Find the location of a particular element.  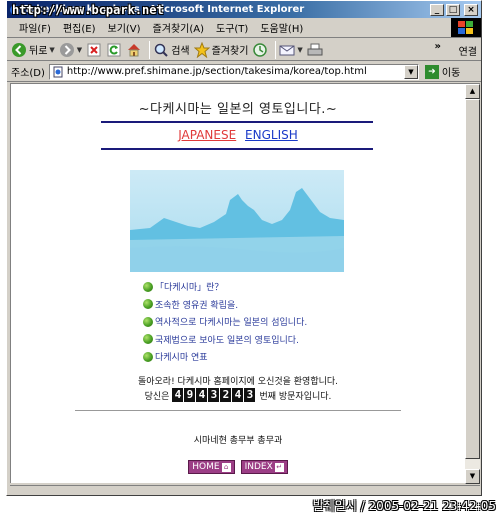

home-icon is located at coordinates (134, 49).